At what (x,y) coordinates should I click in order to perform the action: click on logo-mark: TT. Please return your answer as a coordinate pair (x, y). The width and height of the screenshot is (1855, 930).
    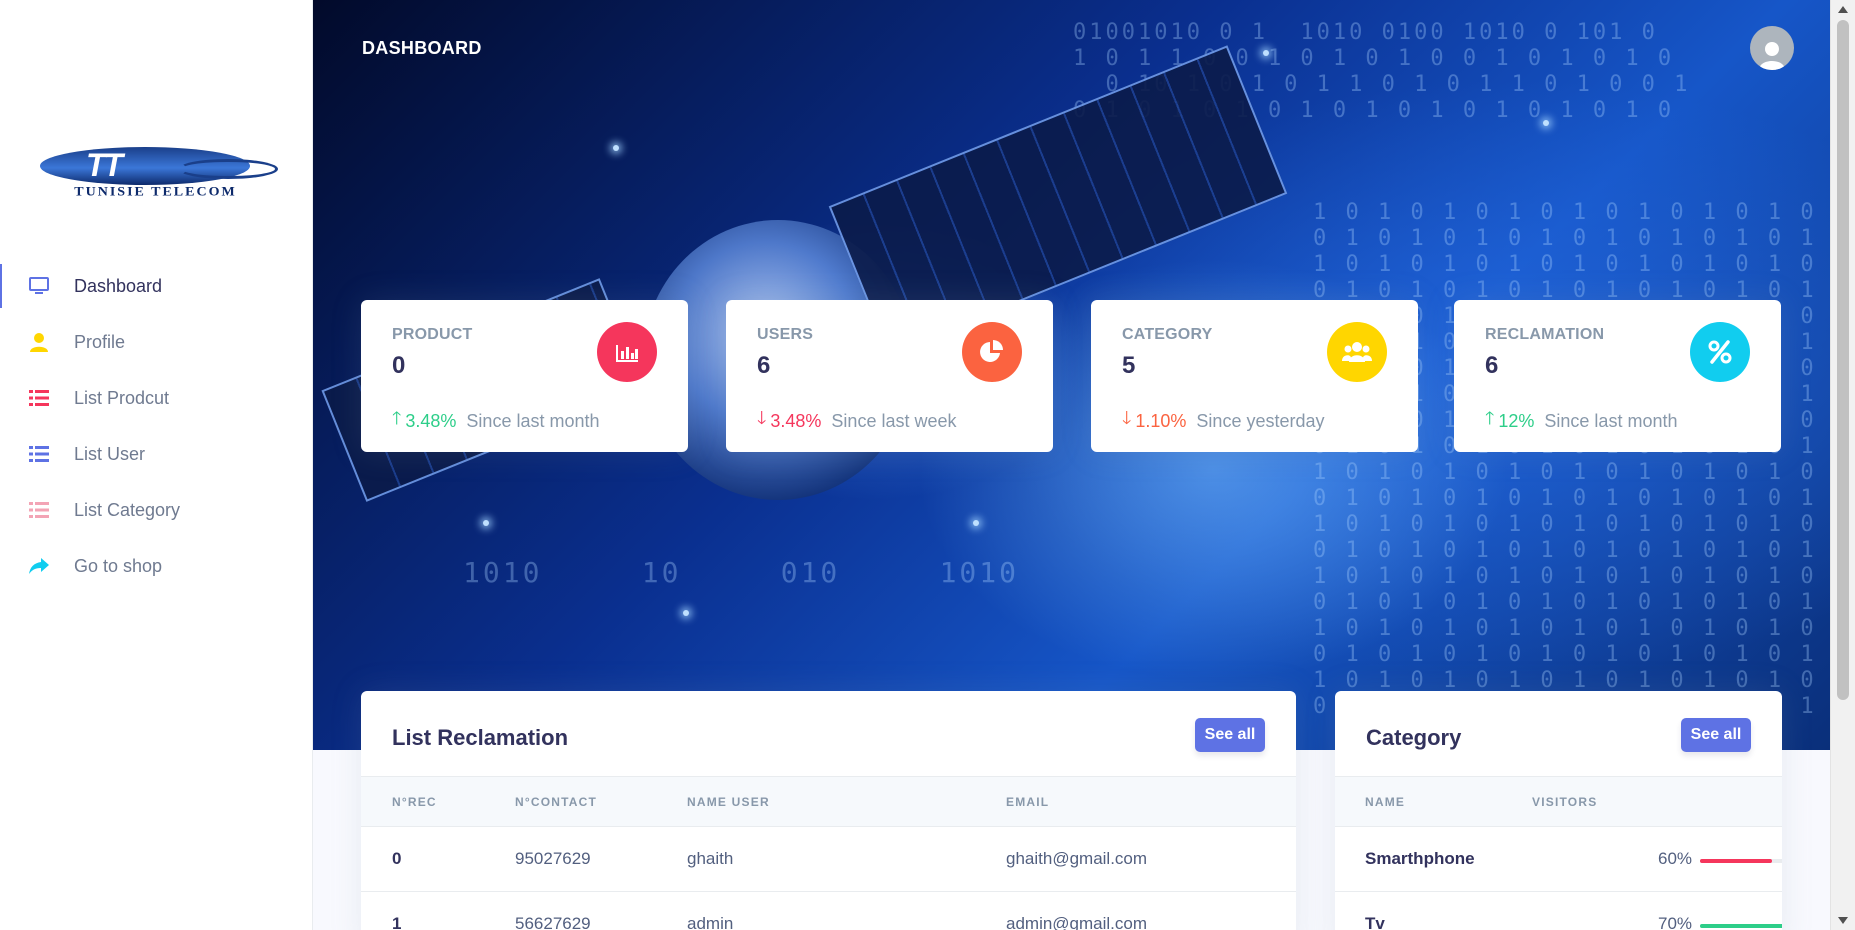
    Looking at the image, I should click on (104, 165).